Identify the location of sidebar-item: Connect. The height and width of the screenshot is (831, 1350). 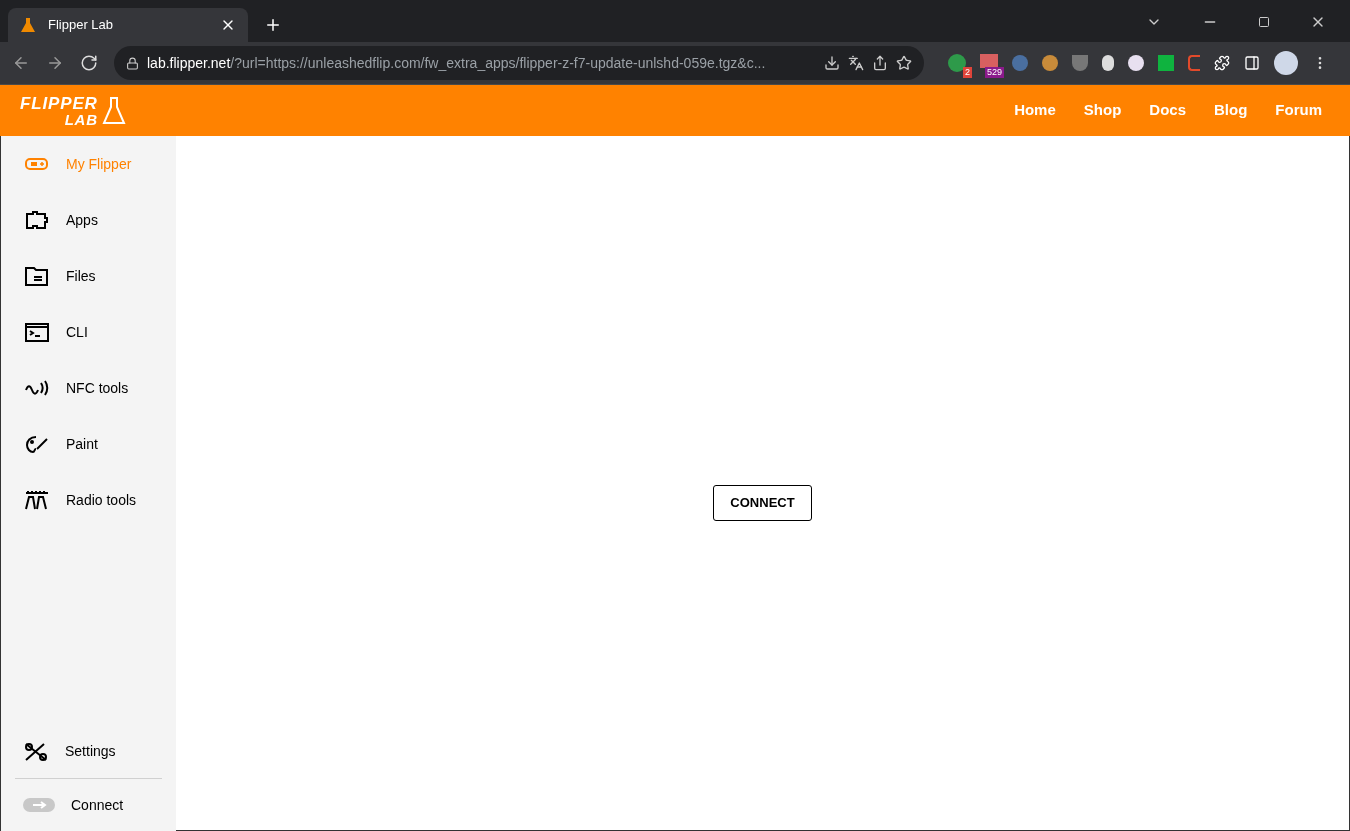
(88, 804).